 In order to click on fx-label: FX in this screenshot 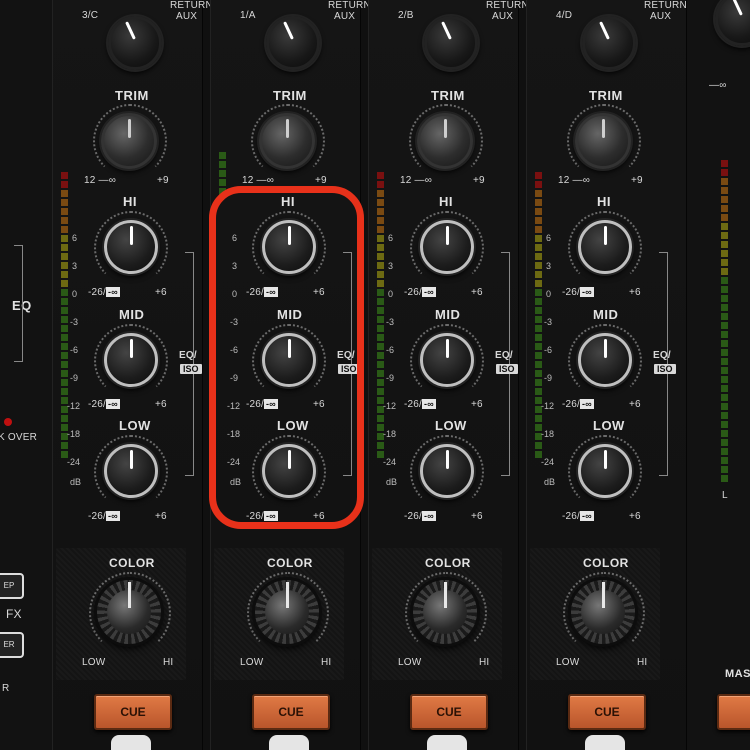, I will do `click(14, 614)`.